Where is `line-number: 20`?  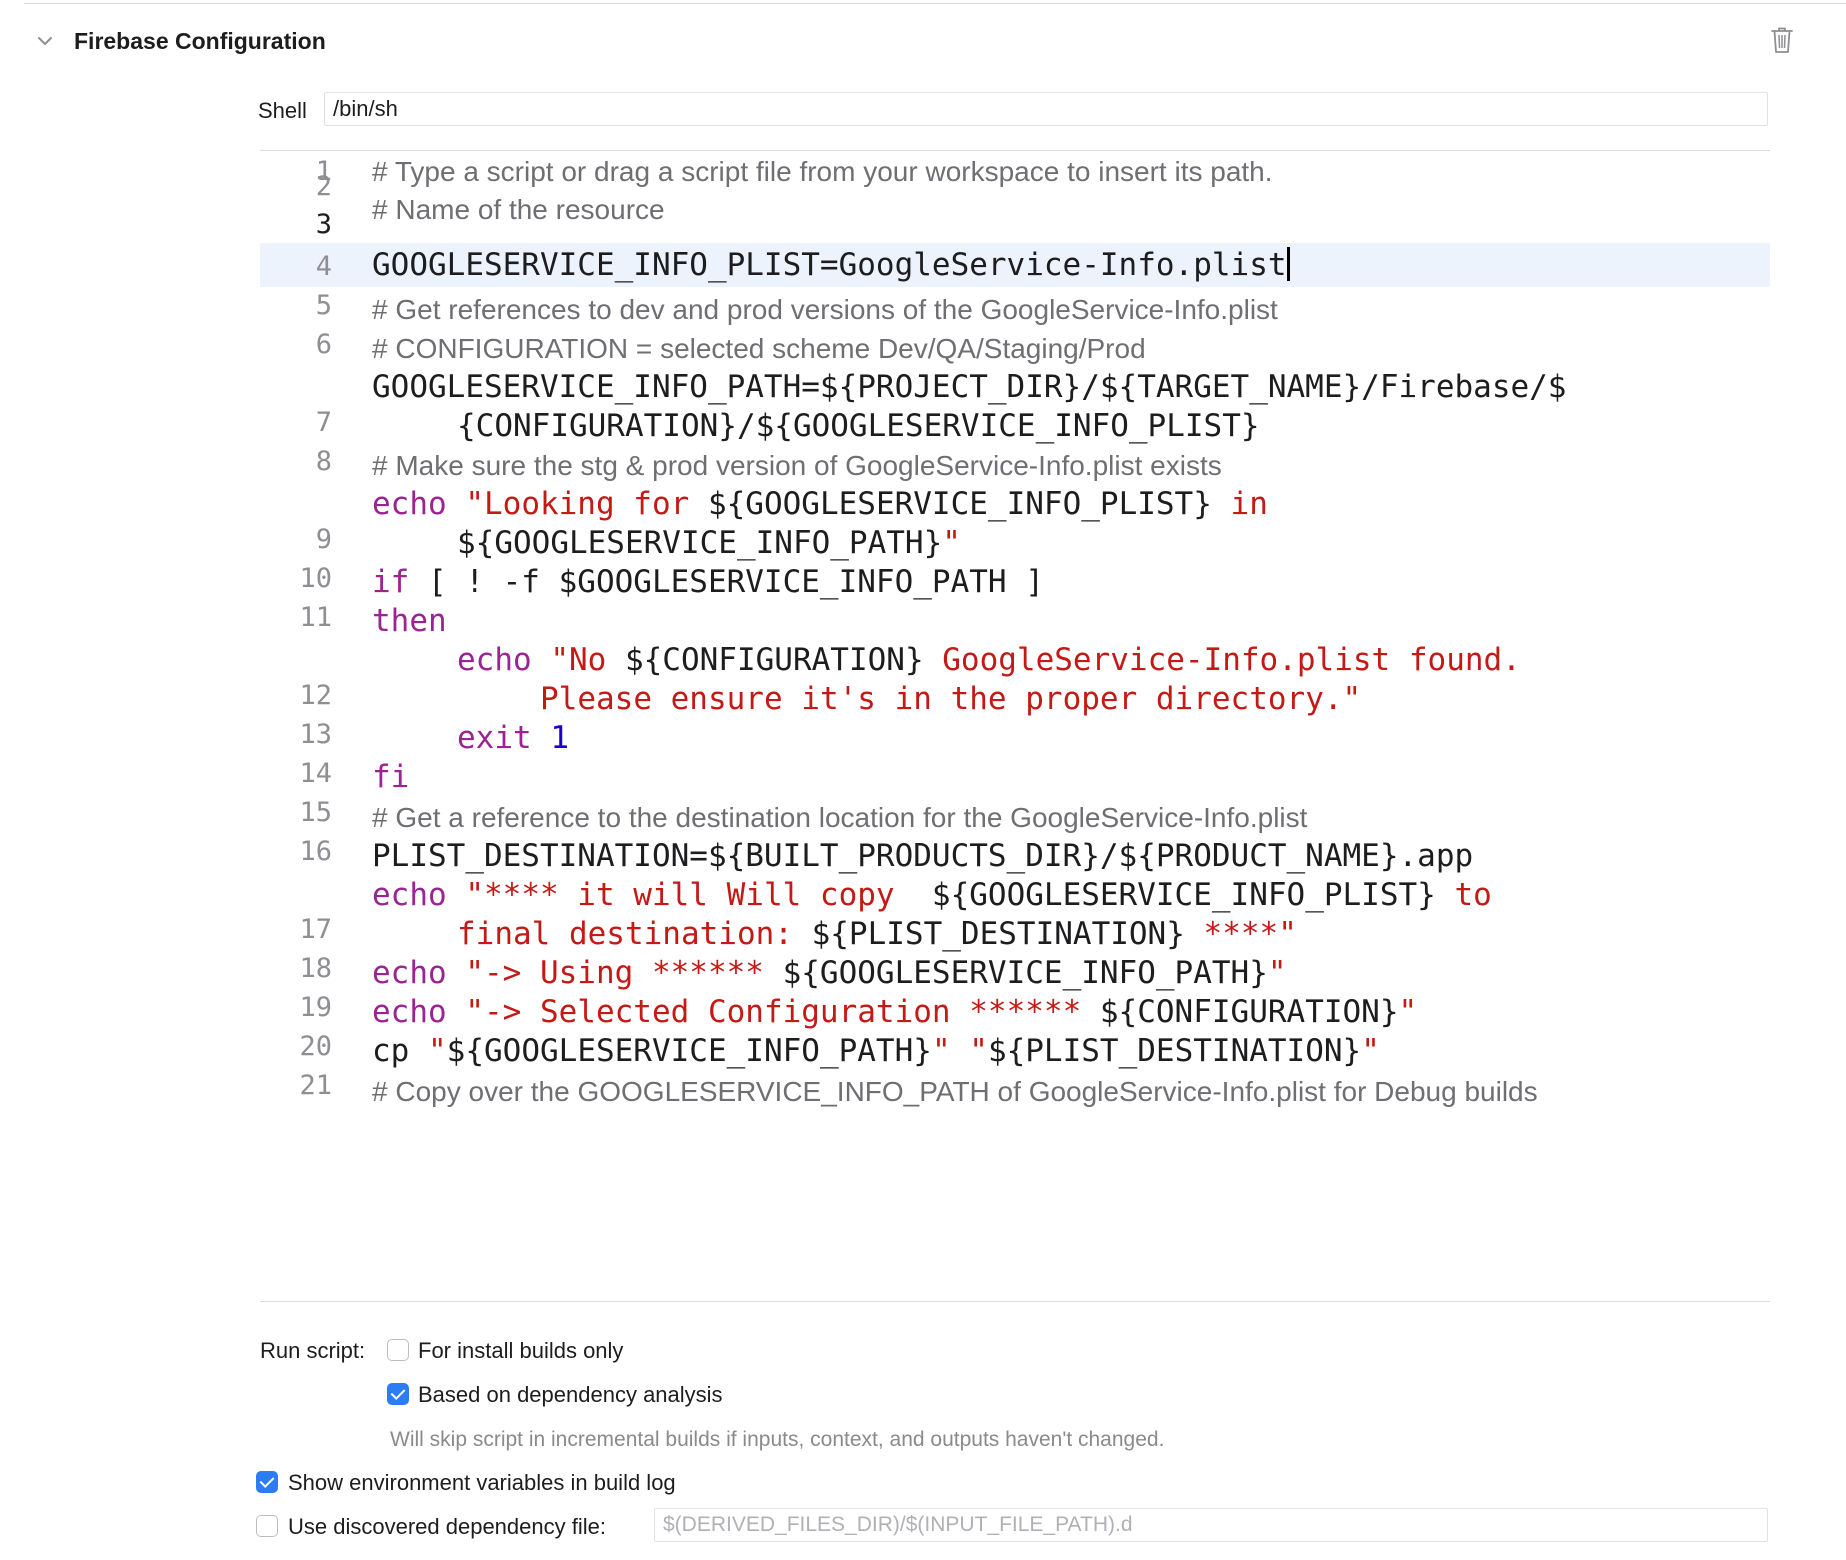 line-number: 20 is located at coordinates (315, 1046).